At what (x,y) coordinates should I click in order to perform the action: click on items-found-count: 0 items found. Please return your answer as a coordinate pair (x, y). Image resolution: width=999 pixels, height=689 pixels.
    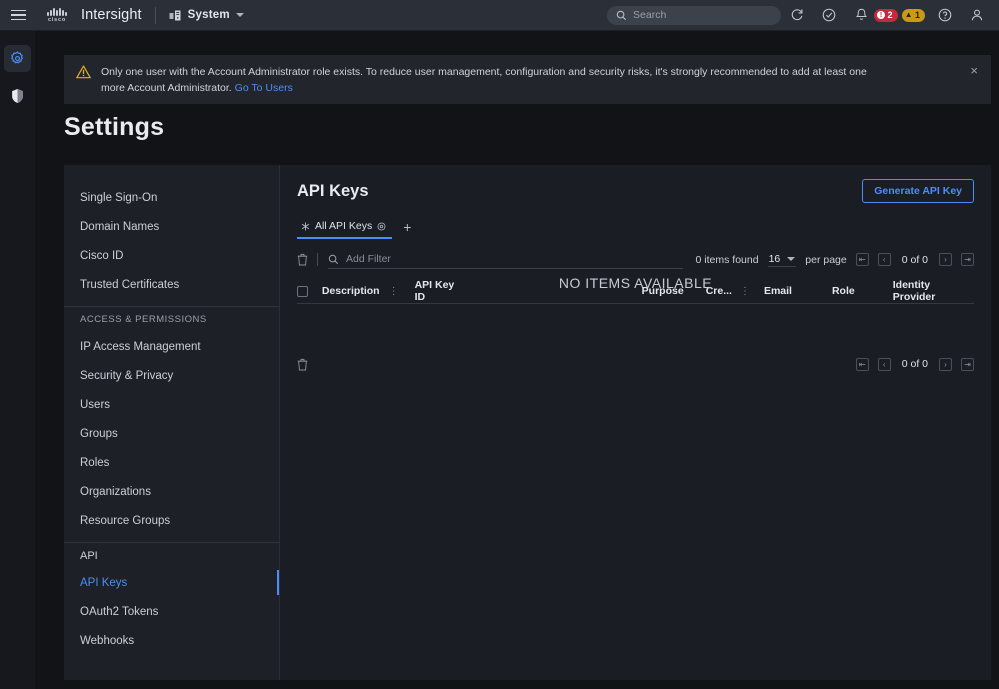
    Looking at the image, I should click on (727, 259).